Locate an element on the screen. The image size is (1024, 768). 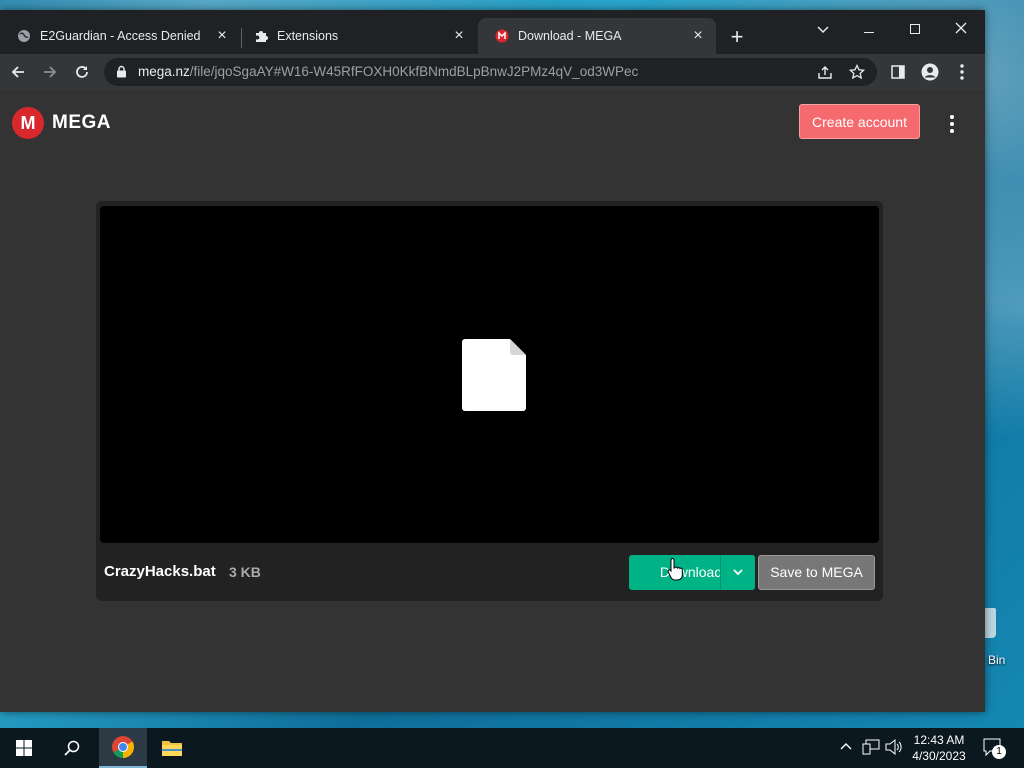
taskbar-file-explorer is located at coordinates (172, 748).